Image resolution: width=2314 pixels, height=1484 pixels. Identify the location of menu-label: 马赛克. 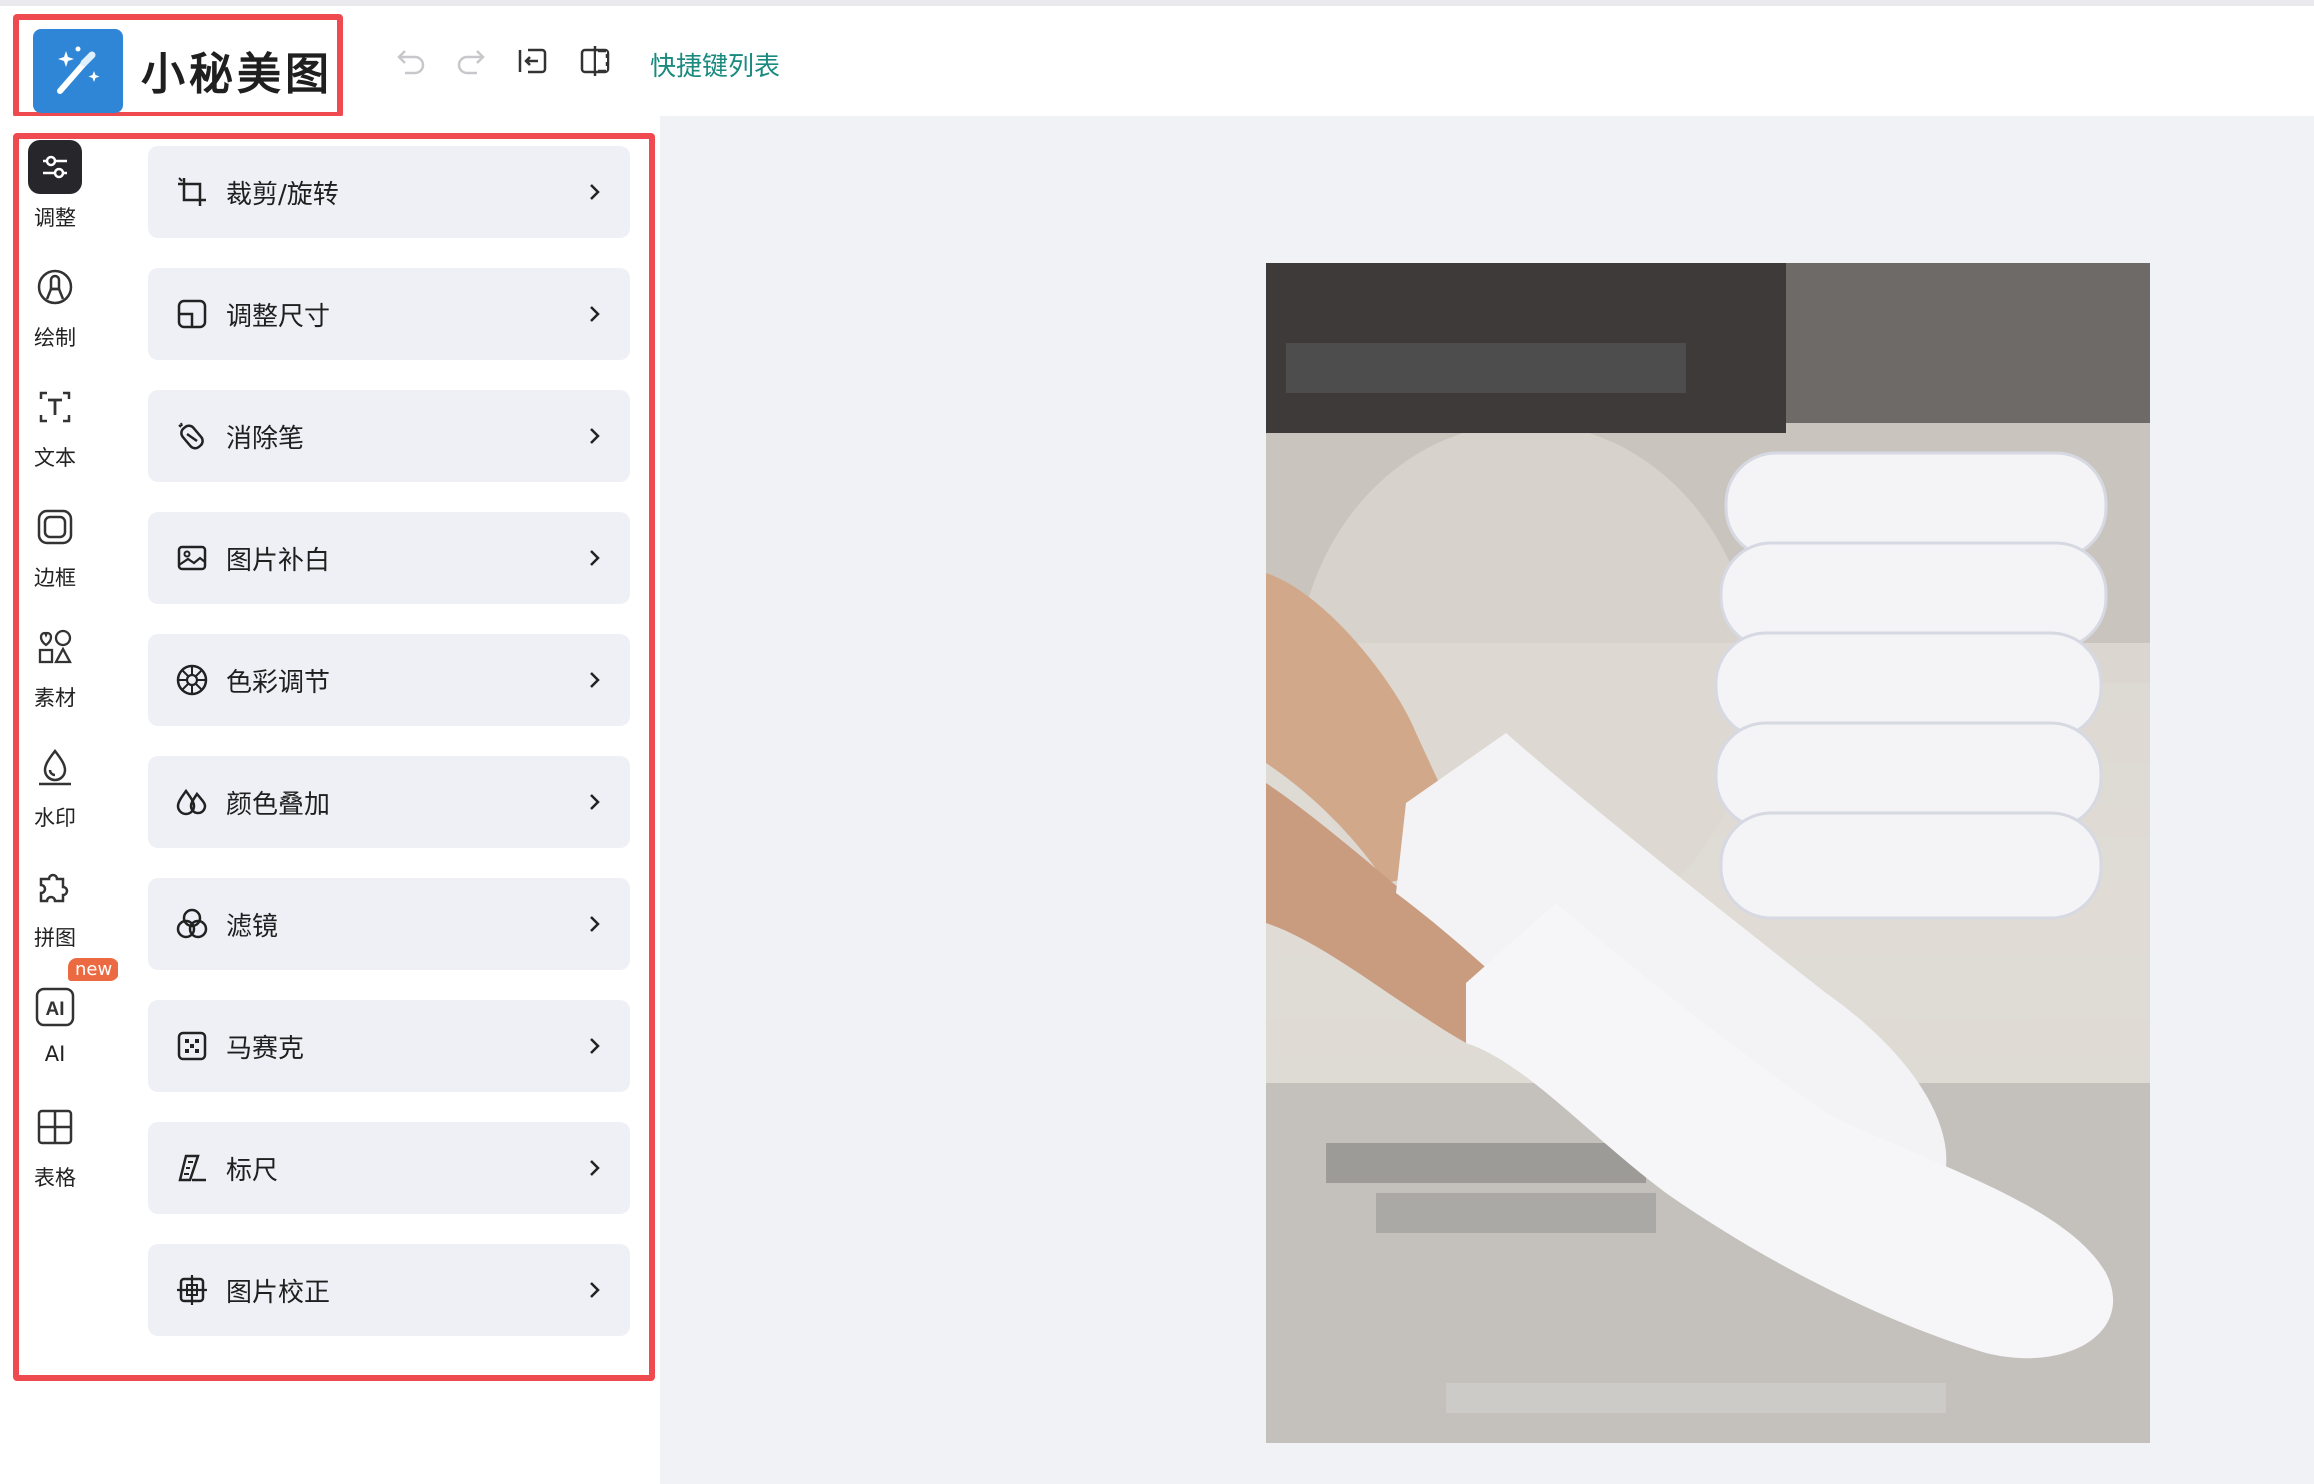
(265, 1048).